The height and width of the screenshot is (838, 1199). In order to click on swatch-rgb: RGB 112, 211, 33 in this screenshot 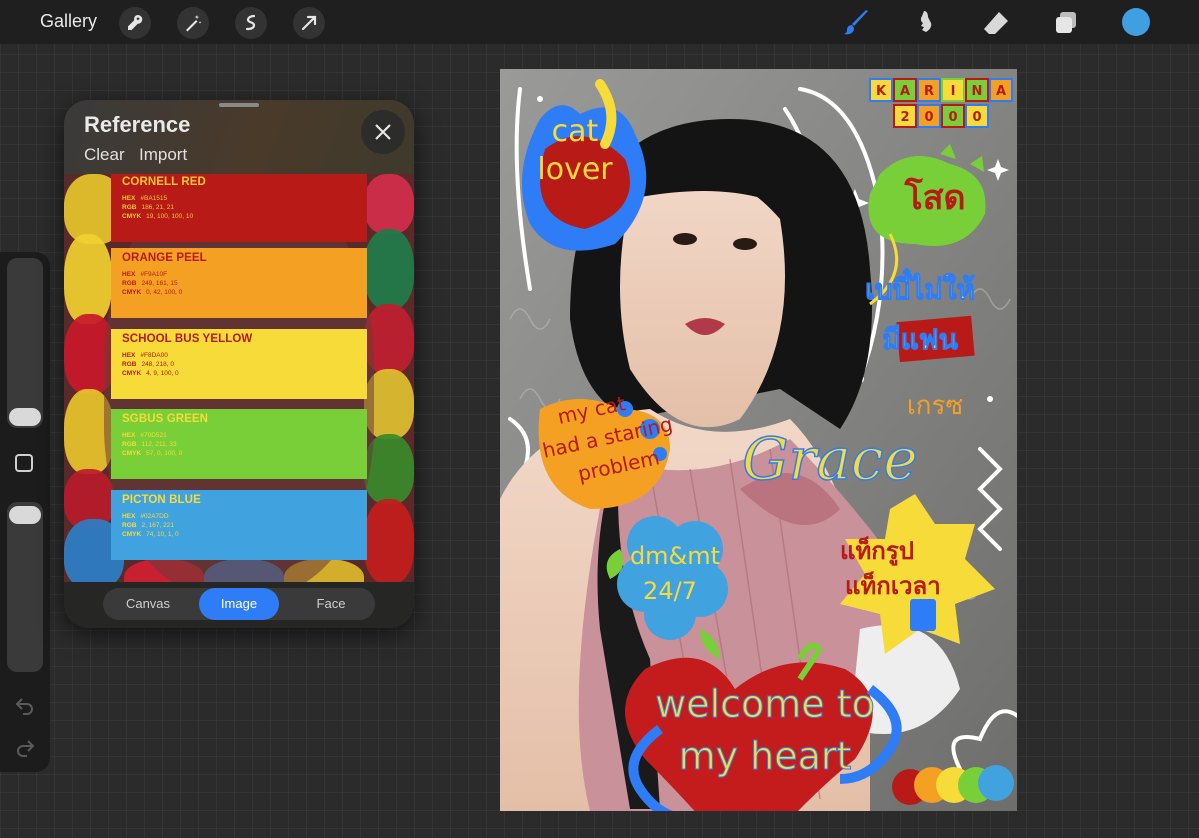, I will do `click(149, 444)`.